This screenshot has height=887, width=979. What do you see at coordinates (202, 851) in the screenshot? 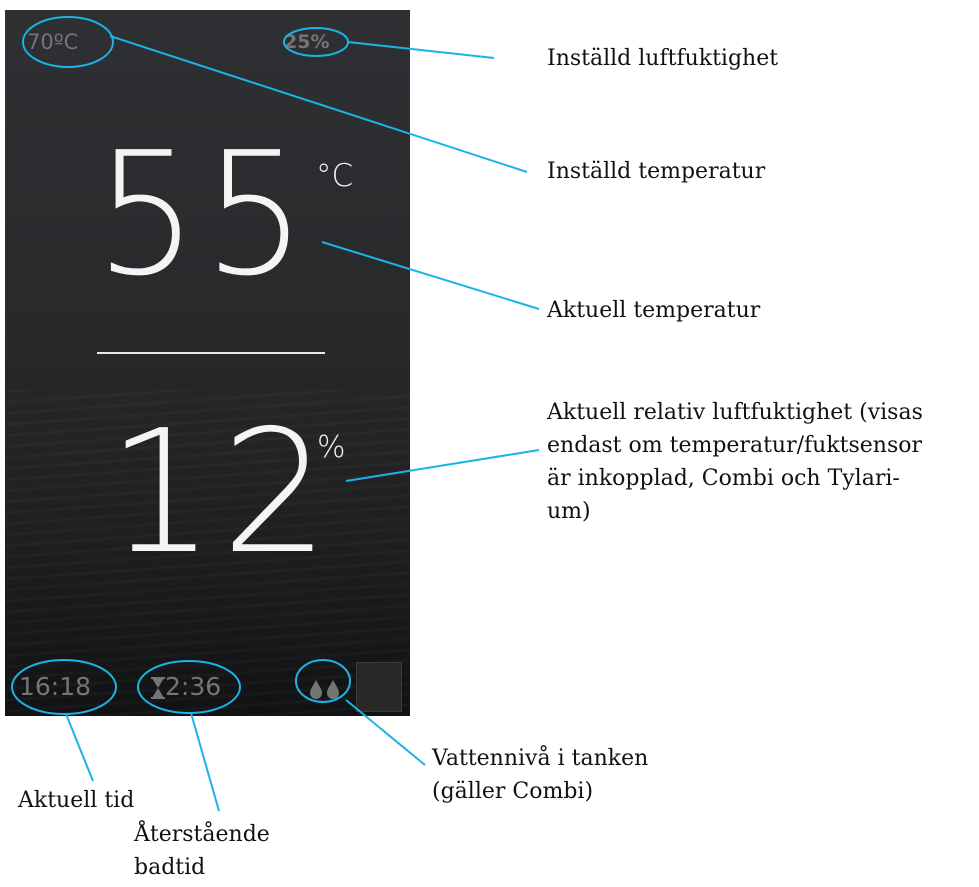
I see `remaining-bath-time-label: Återstående badtid` at bounding box center [202, 851].